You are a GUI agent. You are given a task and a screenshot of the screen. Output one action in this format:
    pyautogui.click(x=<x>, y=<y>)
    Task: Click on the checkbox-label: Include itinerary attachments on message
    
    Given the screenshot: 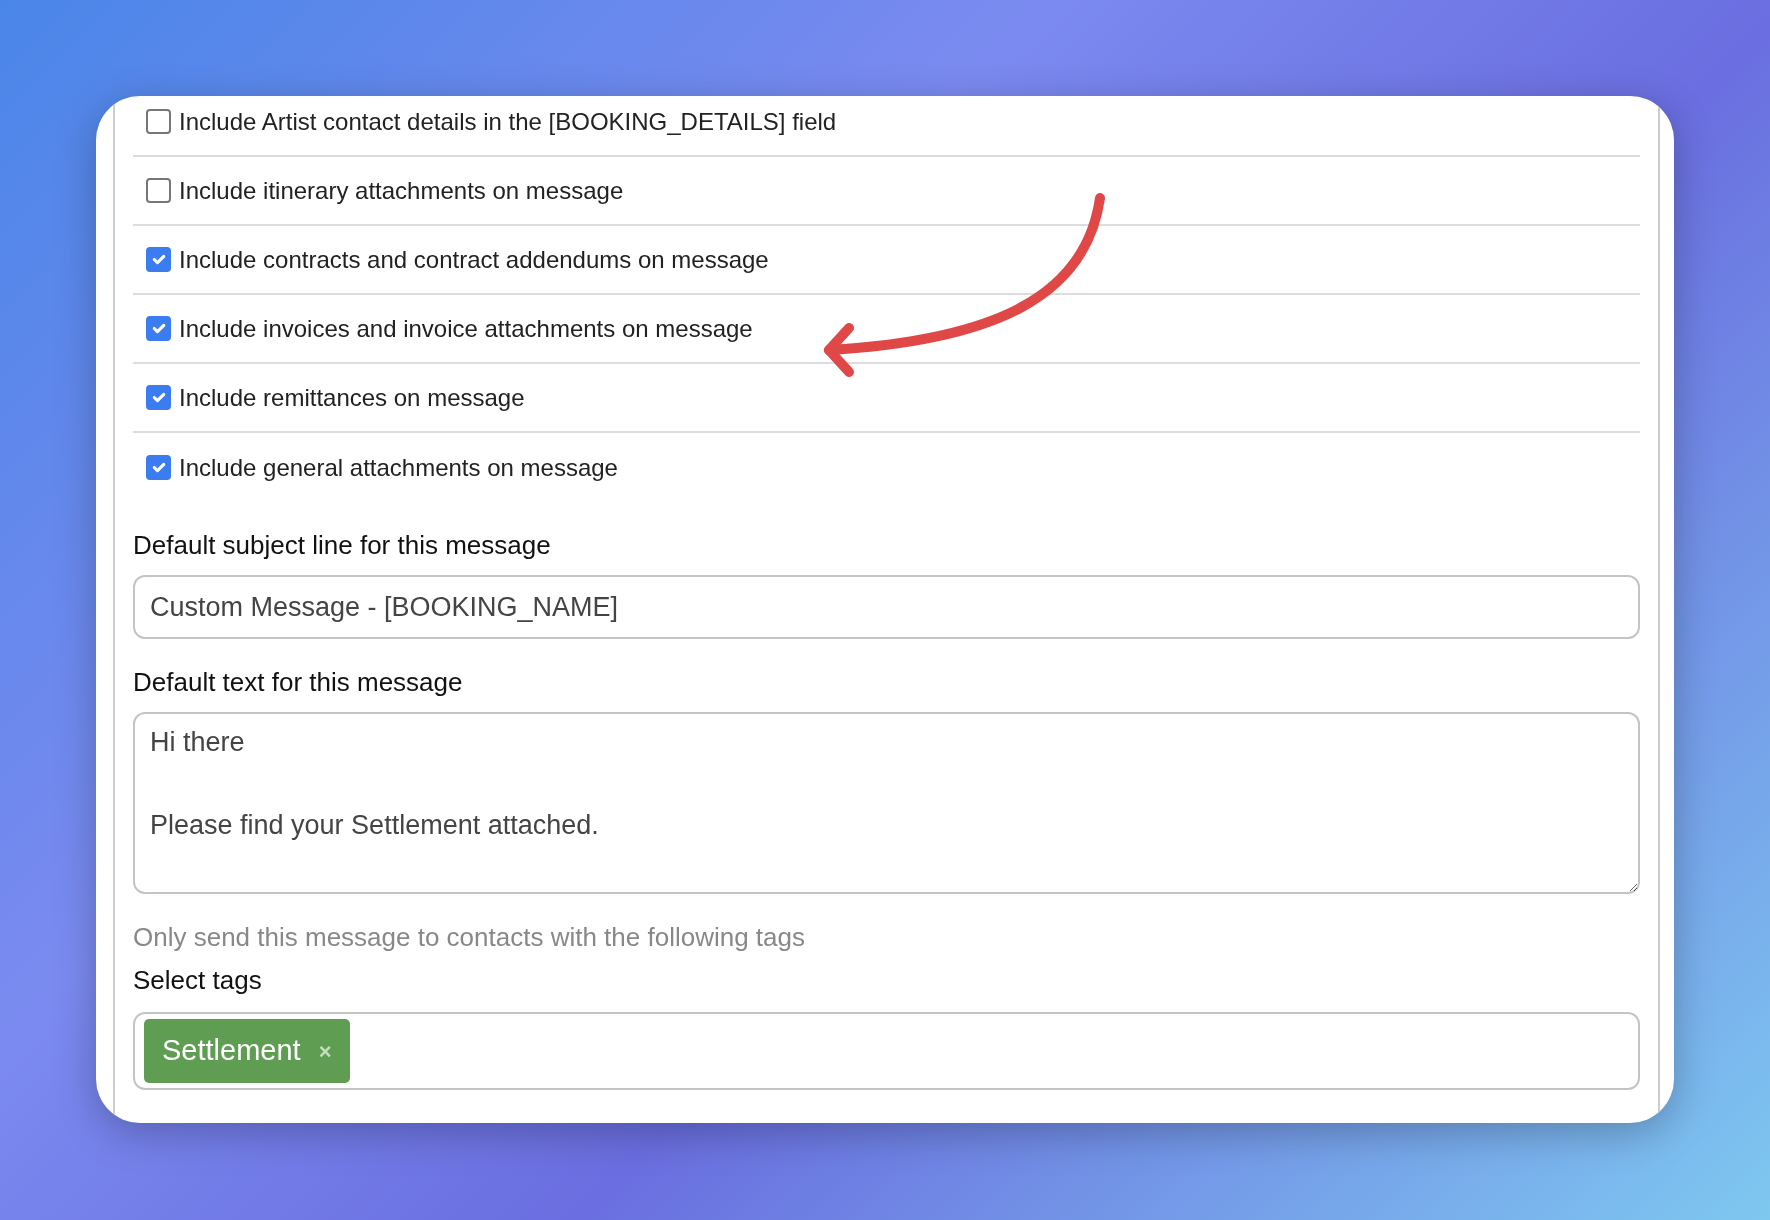 What is the action you would take?
    pyautogui.click(x=401, y=190)
    